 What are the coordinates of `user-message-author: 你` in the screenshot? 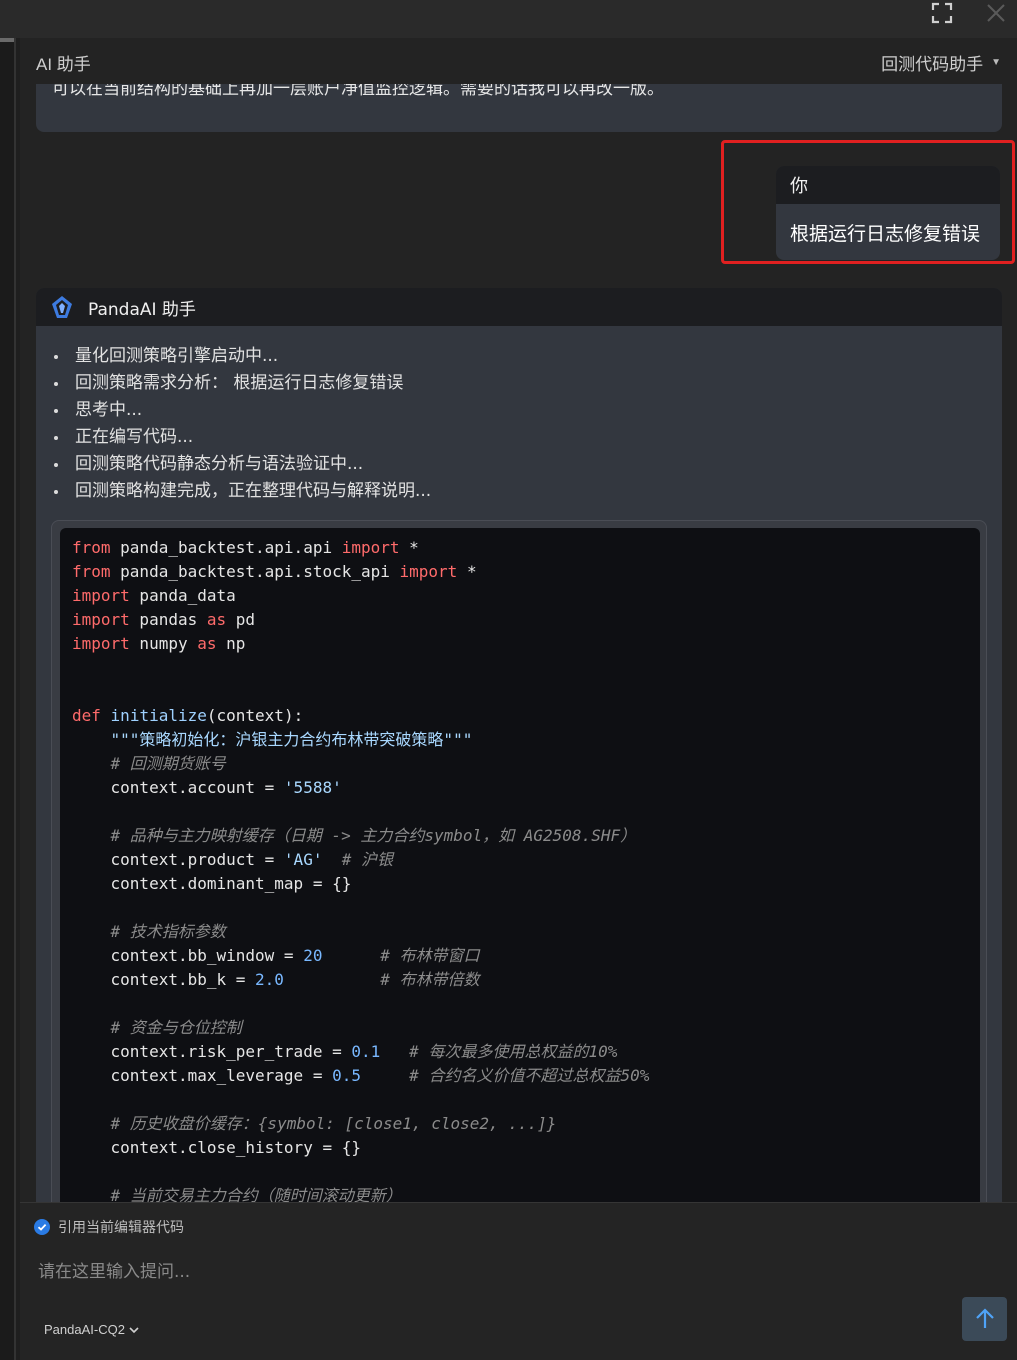 It's located at (888, 185).